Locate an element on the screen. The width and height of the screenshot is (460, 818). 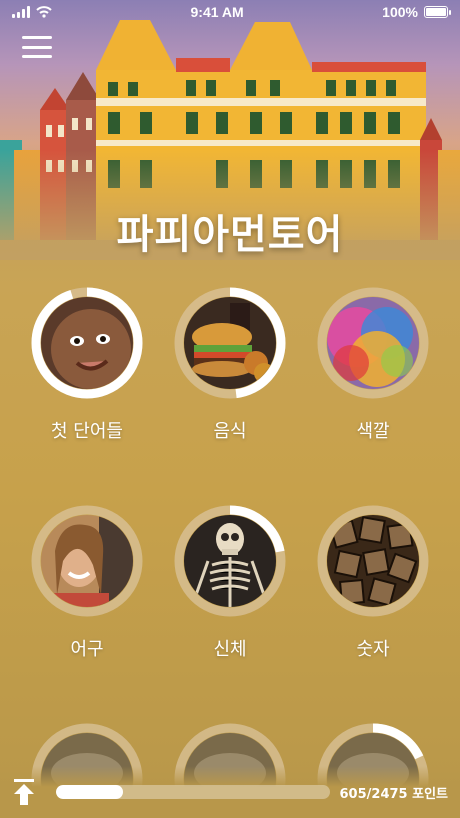
cellular-signal-icon is located at coordinates (21, 12).